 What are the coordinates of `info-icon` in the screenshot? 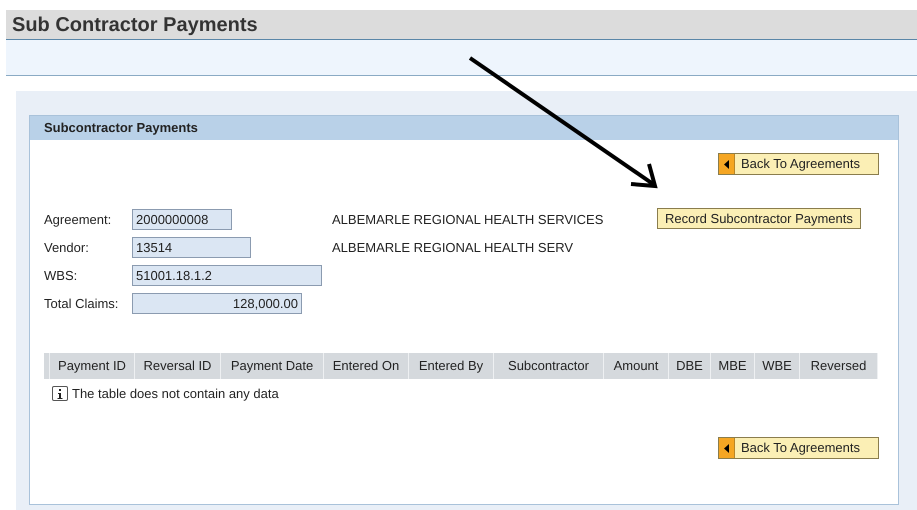 It's located at (60, 394).